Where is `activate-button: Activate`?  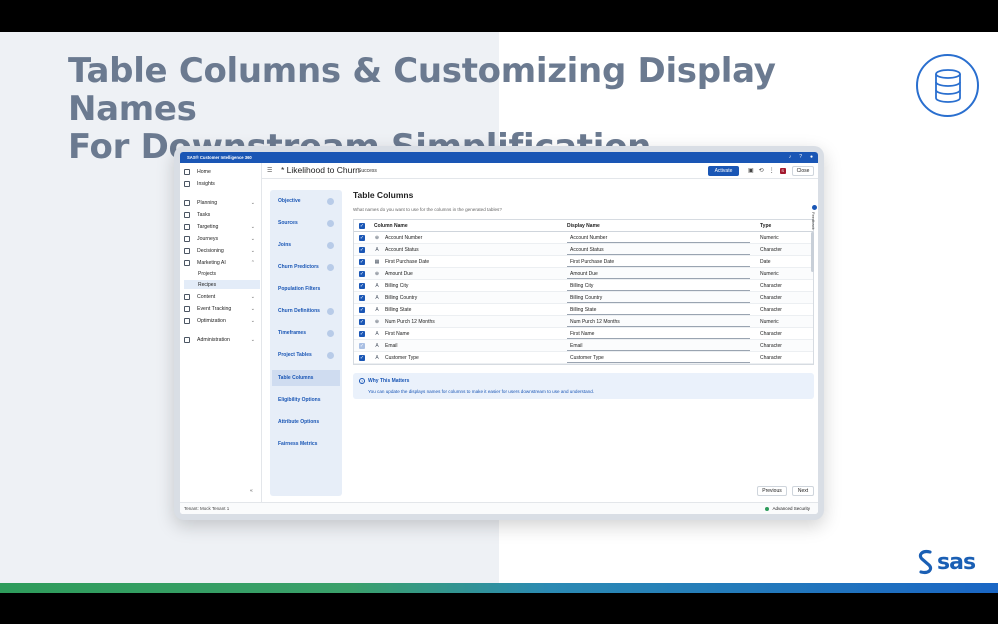 activate-button: Activate is located at coordinates (723, 171).